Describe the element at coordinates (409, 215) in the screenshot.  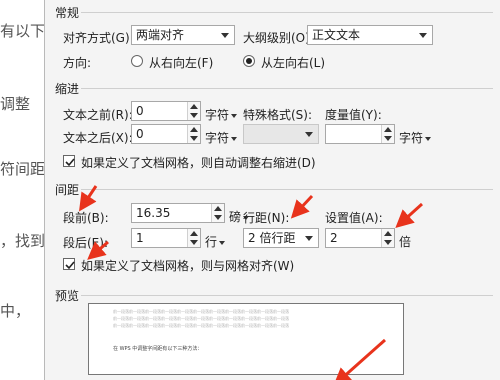
I see `annotation-arrow-set-value` at that location.